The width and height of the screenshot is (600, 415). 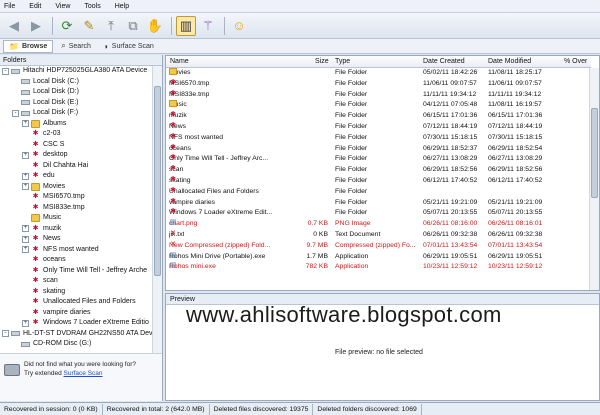 What do you see at coordinates (14, 26) in the screenshot?
I see `back-button: ◀` at bounding box center [14, 26].